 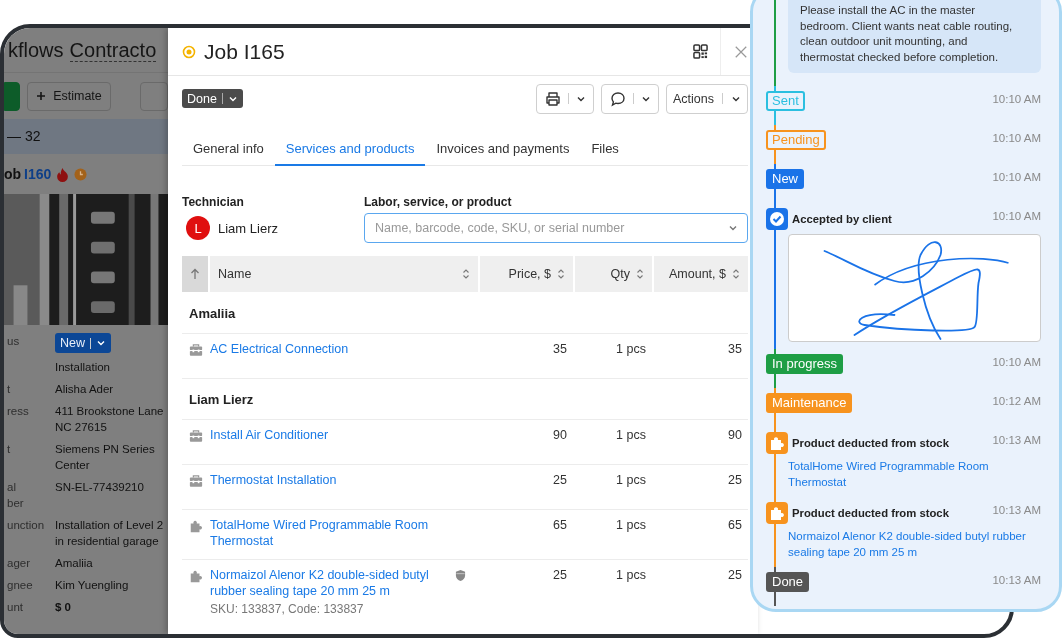 What do you see at coordinates (1016, 401) in the screenshot?
I see `timestamp: 10:12 AM` at bounding box center [1016, 401].